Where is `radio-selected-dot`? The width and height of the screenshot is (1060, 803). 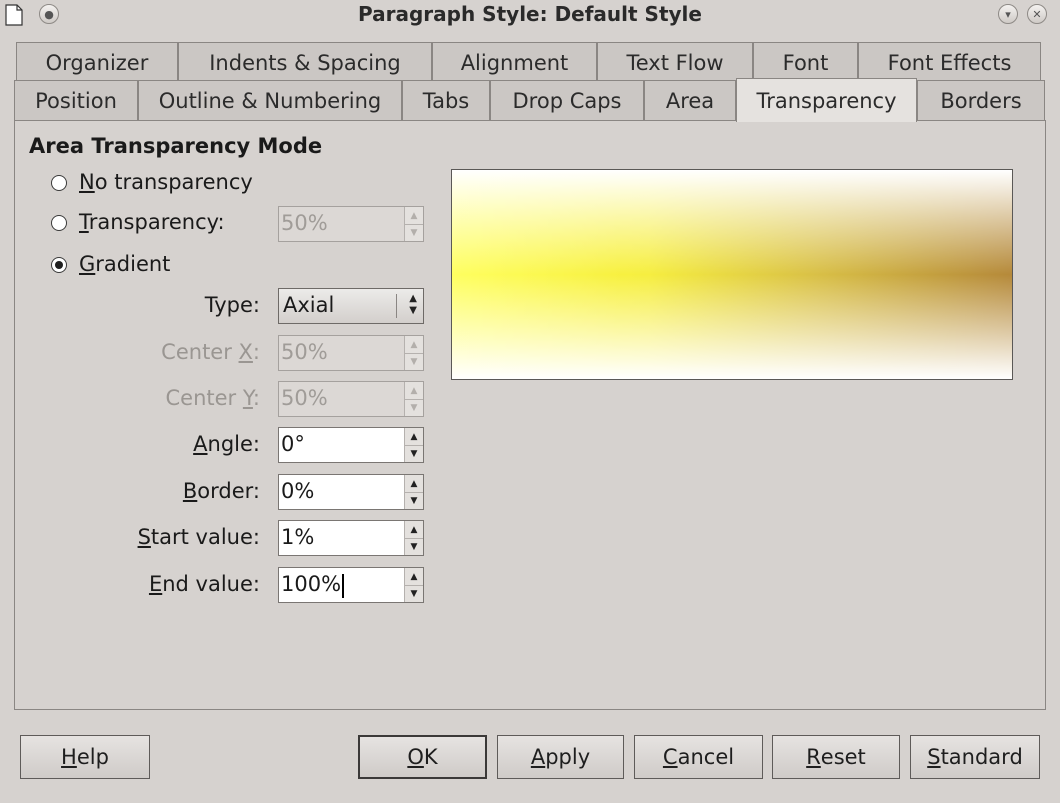 radio-selected-dot is located at coordinates (59, 265).